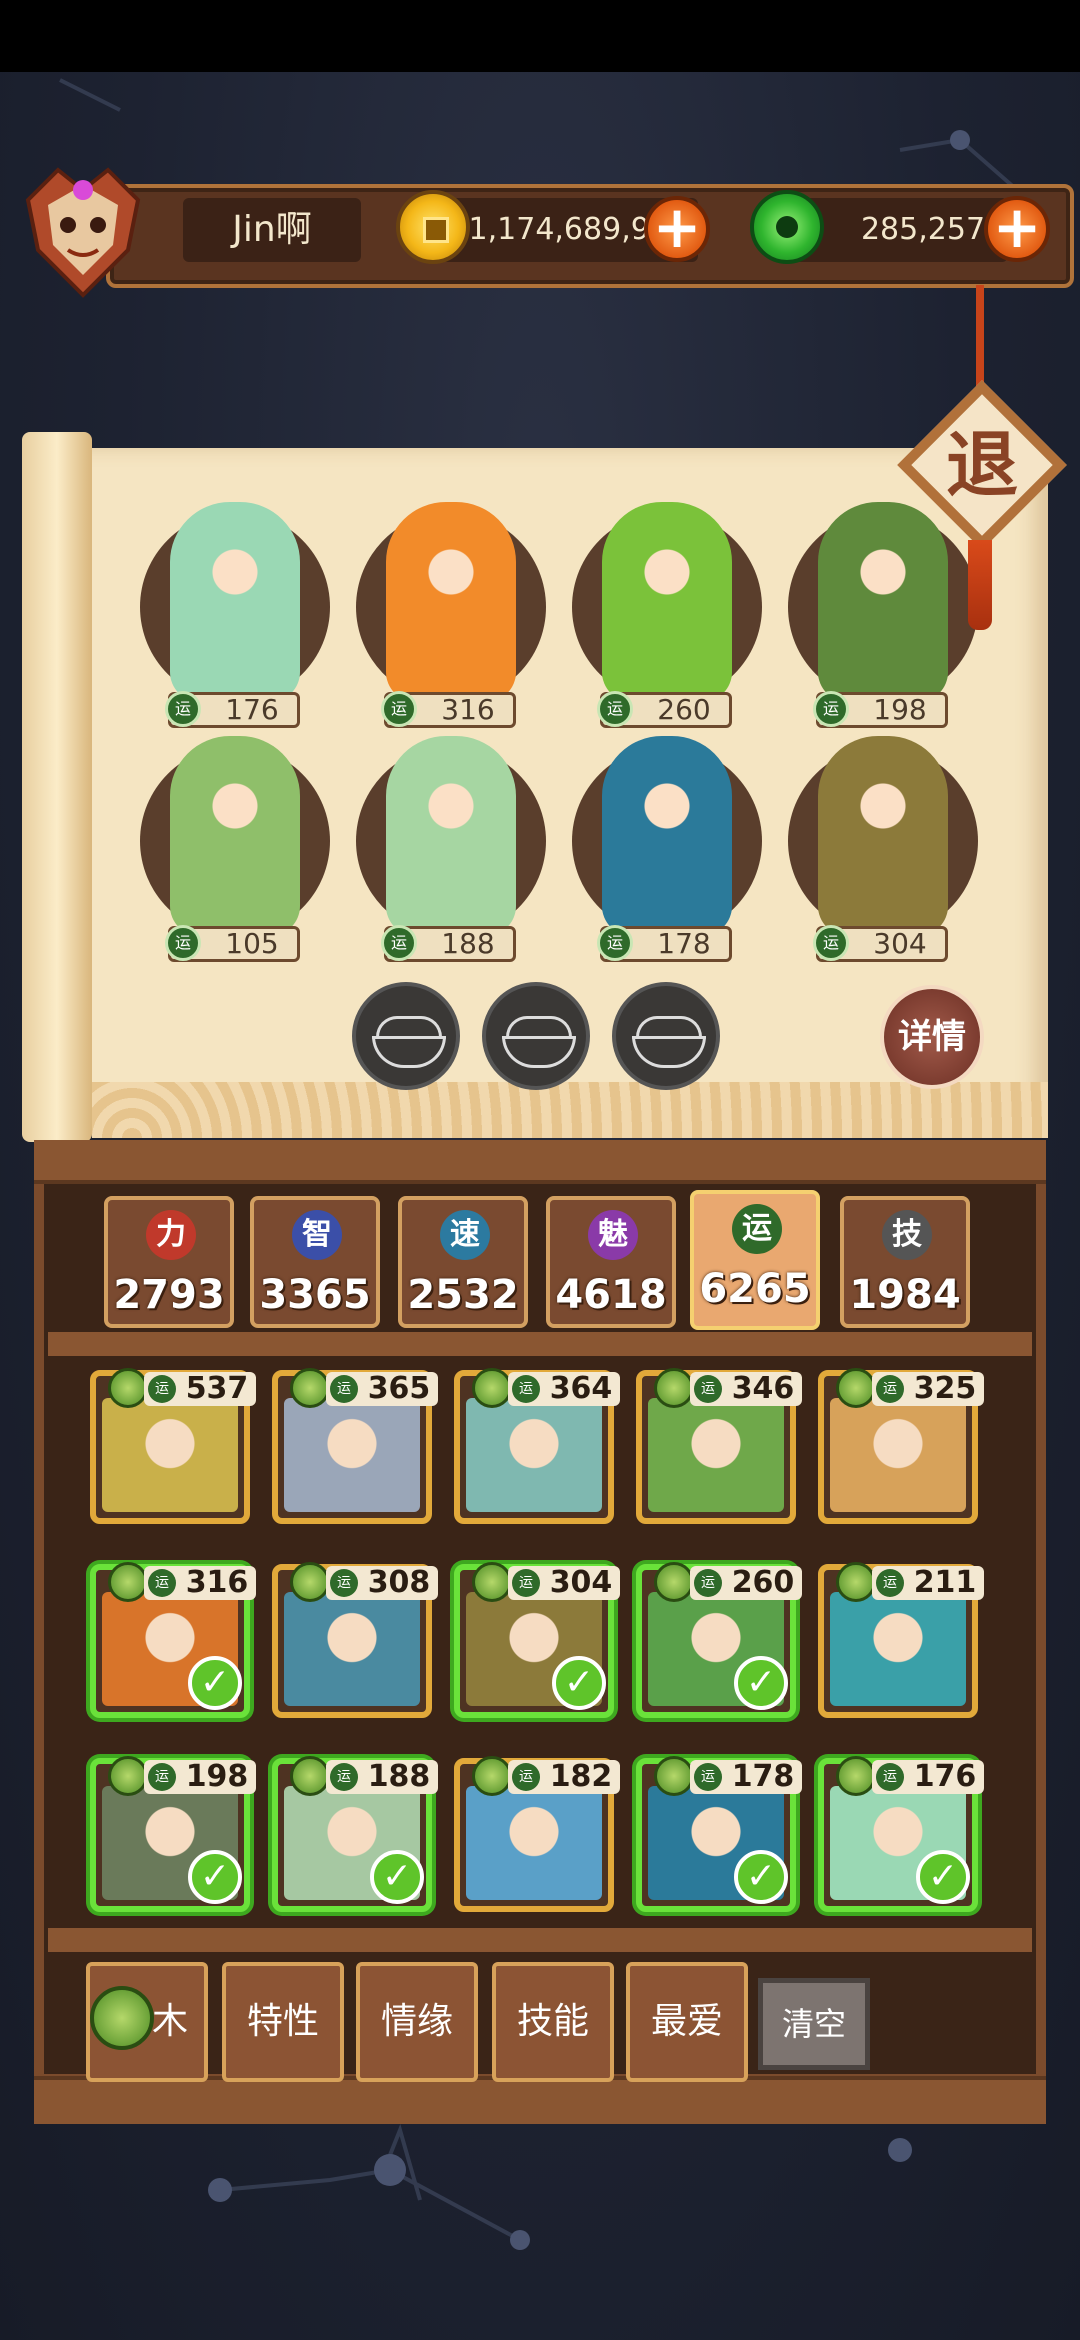 This screenshot has height=2340, width=1080. What do you see at coordinates (900, 943) in the screenshot?
I see `hero-stat-value: 304` at bounding box center [900, 943].